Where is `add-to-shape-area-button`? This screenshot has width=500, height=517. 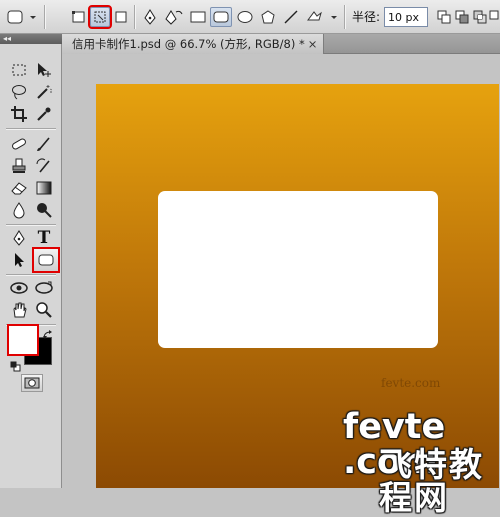 add-to-shape-area-button is located at coordinates (444, 17).